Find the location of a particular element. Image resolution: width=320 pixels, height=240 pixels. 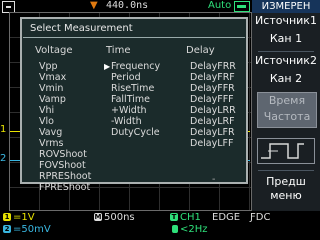

measure-item-period: Period is located at coordinates (126, 77).